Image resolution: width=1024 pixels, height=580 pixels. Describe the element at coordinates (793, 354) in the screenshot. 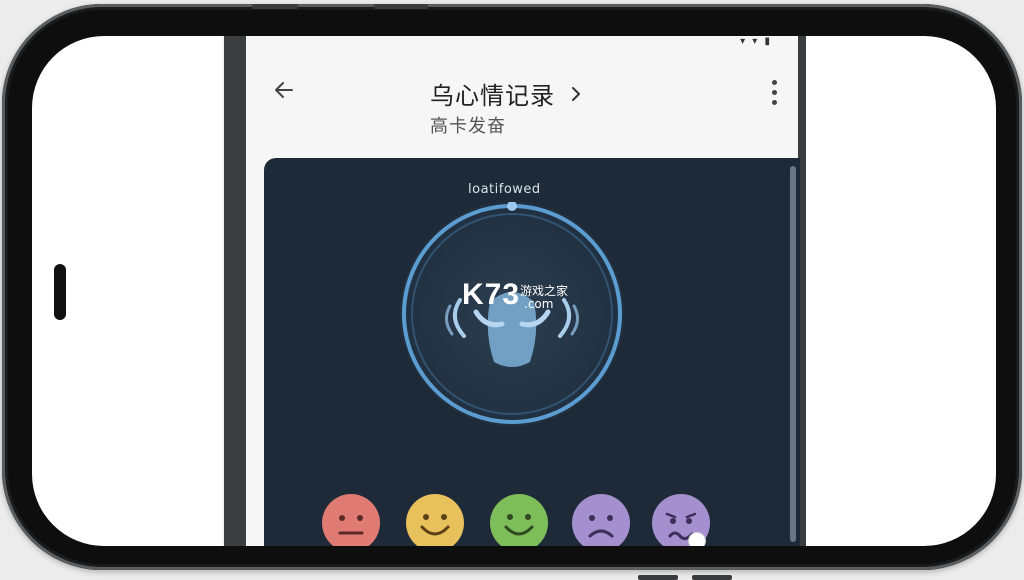

I see `scrollbar` at that location.